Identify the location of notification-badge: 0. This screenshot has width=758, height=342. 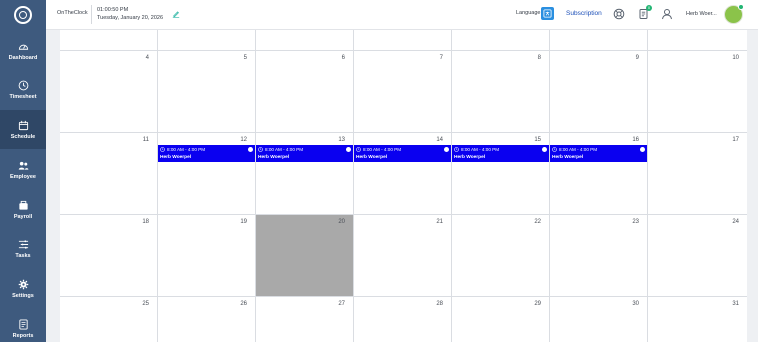
(649, 8).